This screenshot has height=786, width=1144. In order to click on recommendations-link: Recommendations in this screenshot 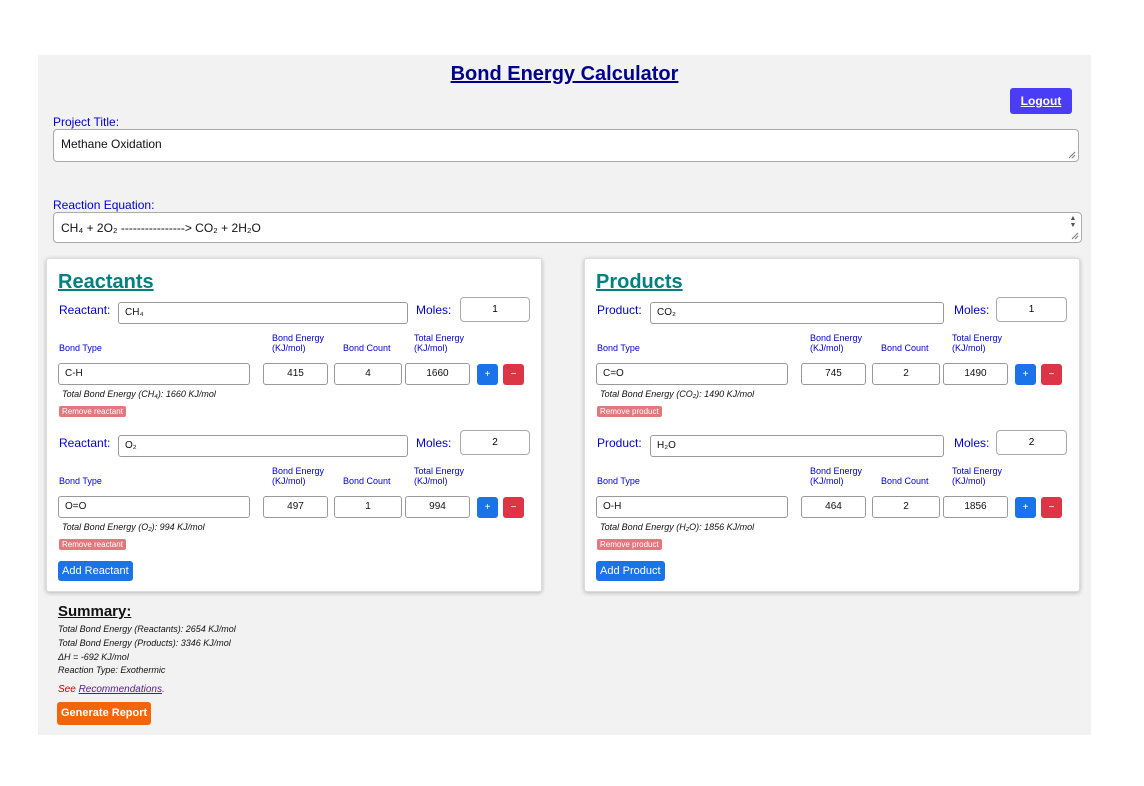, I will do `click(120, 689)`.